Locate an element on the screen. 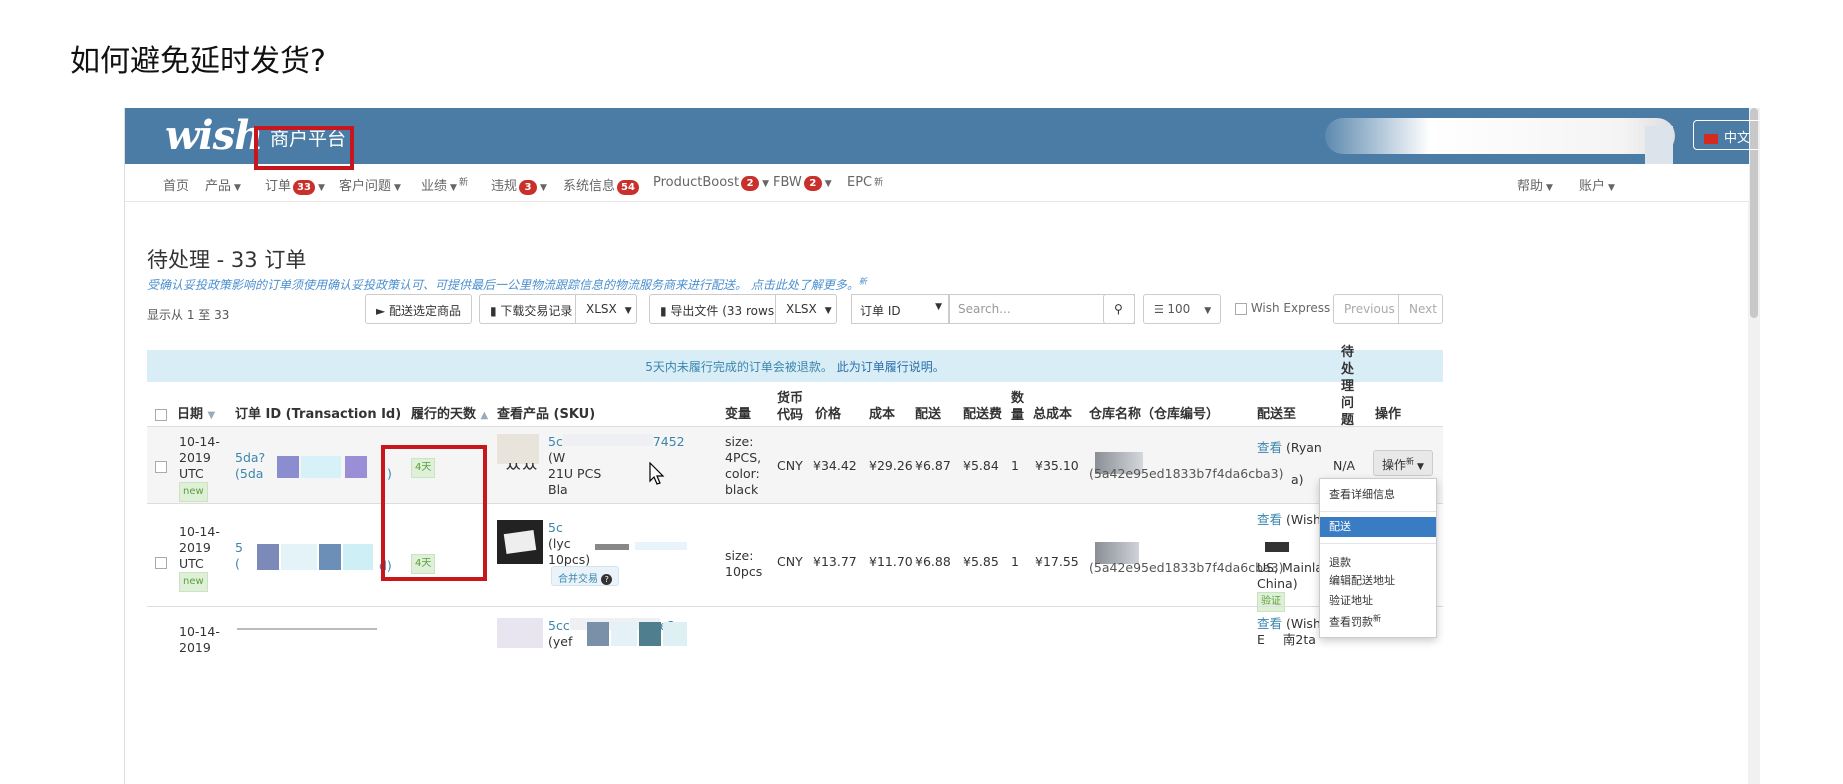 This screenshot has height=784, width=1843. menu-item-ship: 配送 is located at coordinates (1378, 527).